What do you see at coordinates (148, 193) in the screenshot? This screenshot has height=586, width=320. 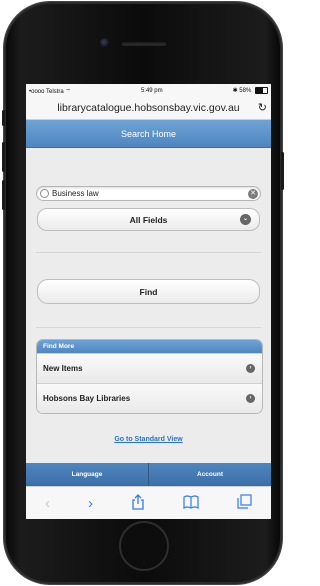 I see `search-input: Business law ✕` at bounding box center [148, 193].